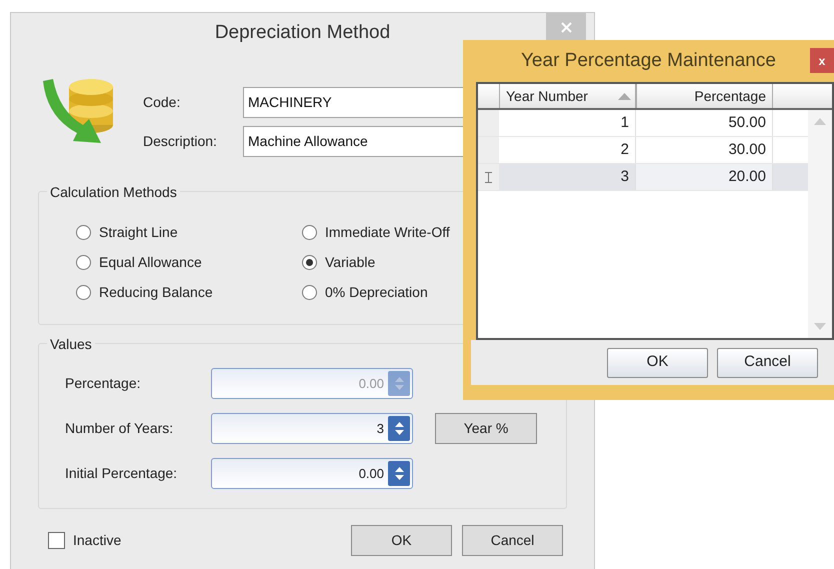  What do you see at coordinates (488, 177) in the screenshot?
I see `text-cursor-icon` at bounding box center [488, 177].